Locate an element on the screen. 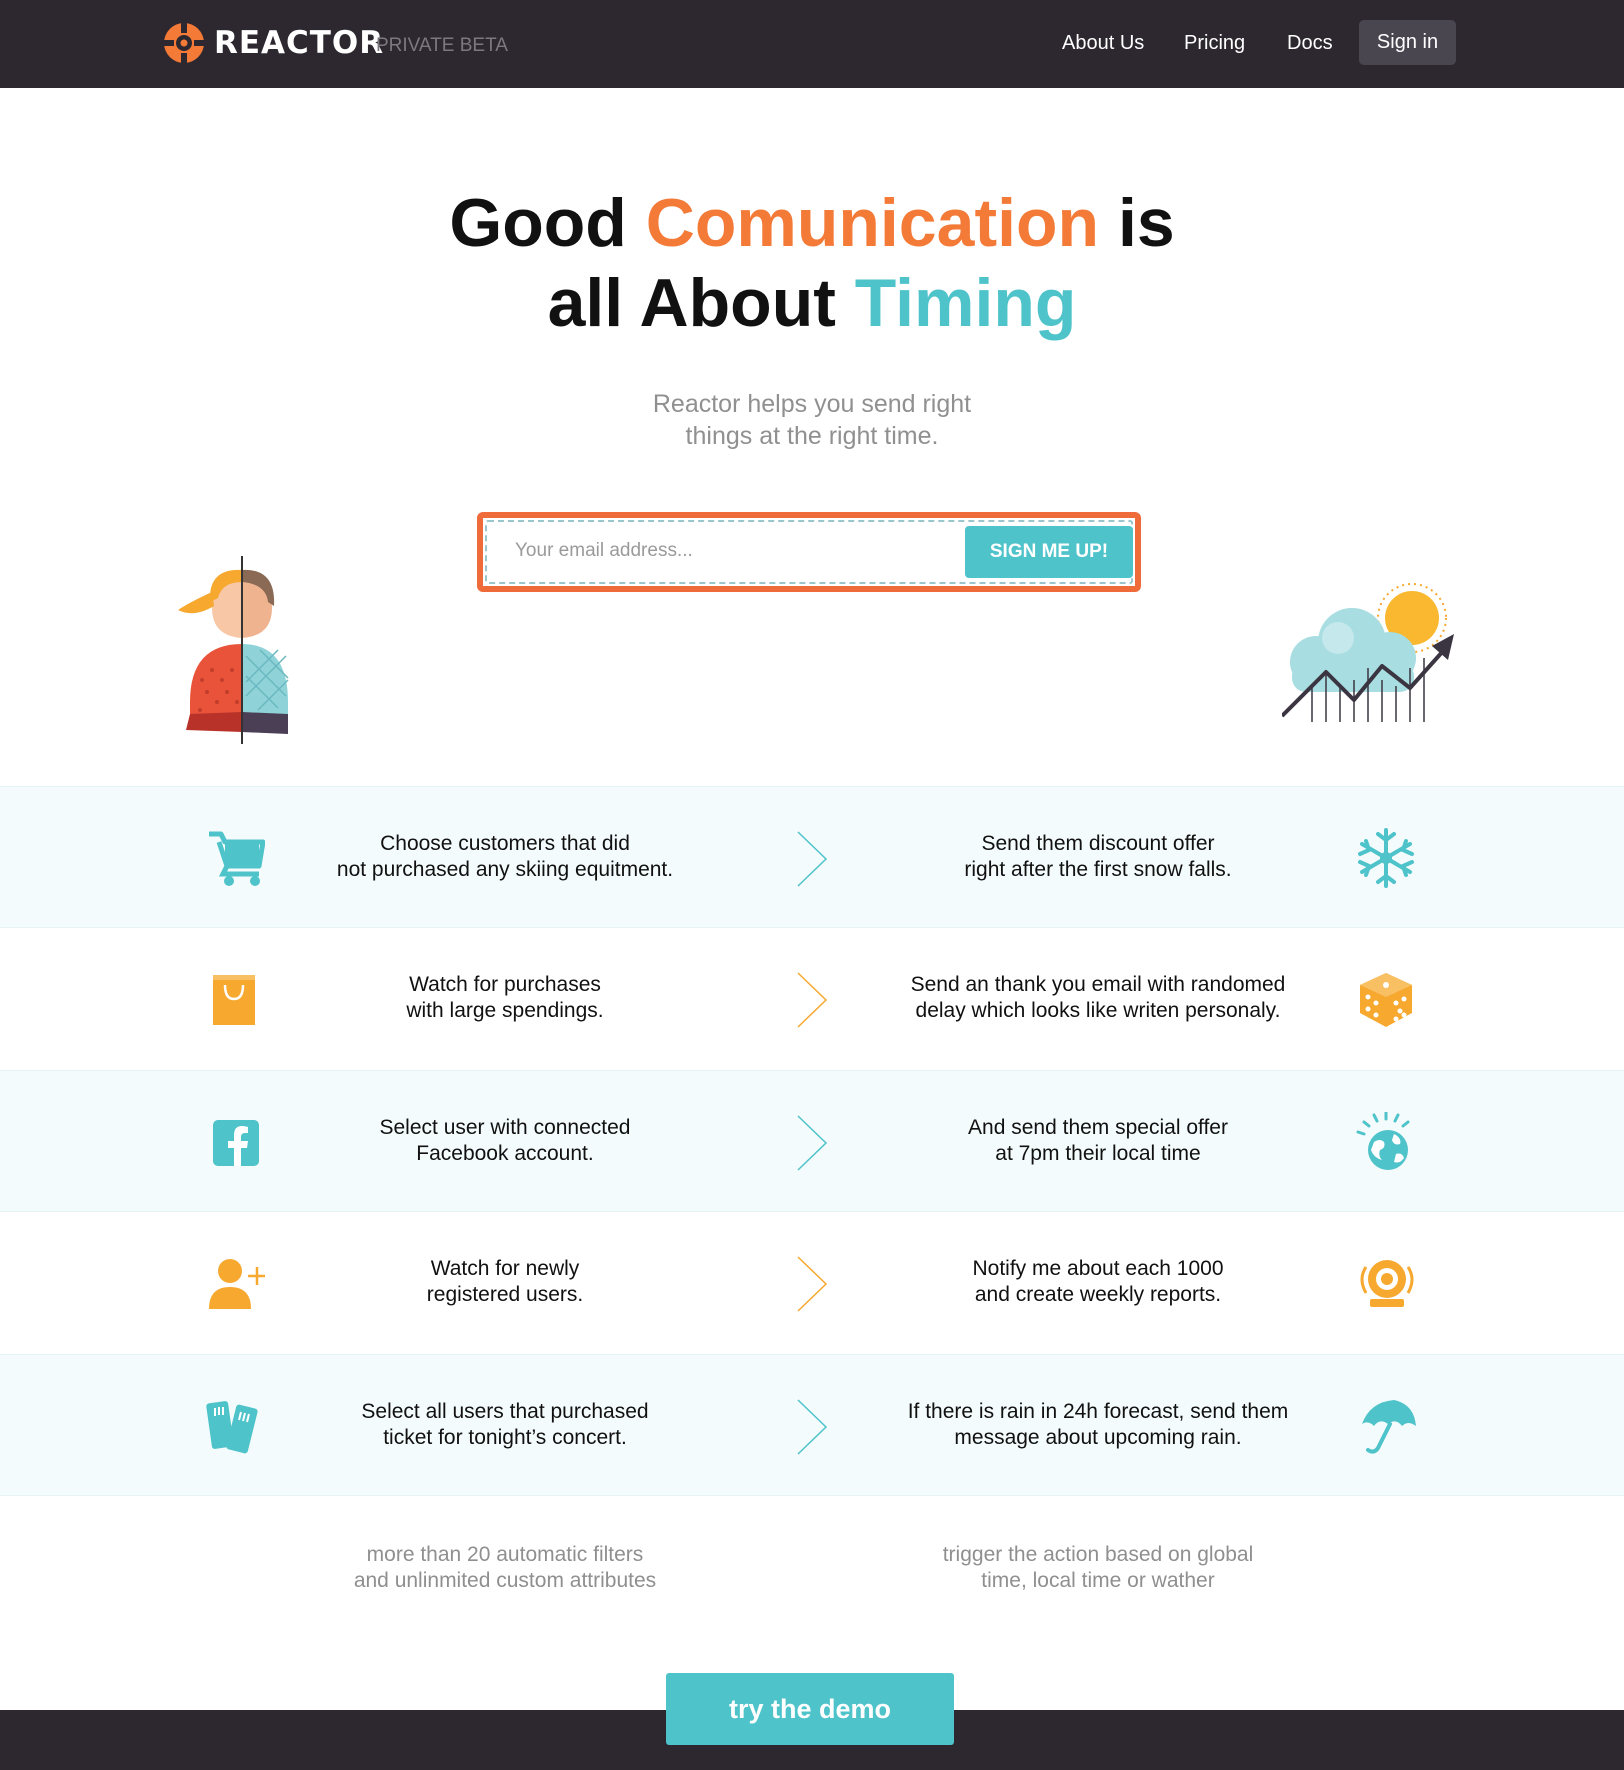 The image size is (1624, 1770). brand-name: REACTOR is located at coordinates (299, 43).